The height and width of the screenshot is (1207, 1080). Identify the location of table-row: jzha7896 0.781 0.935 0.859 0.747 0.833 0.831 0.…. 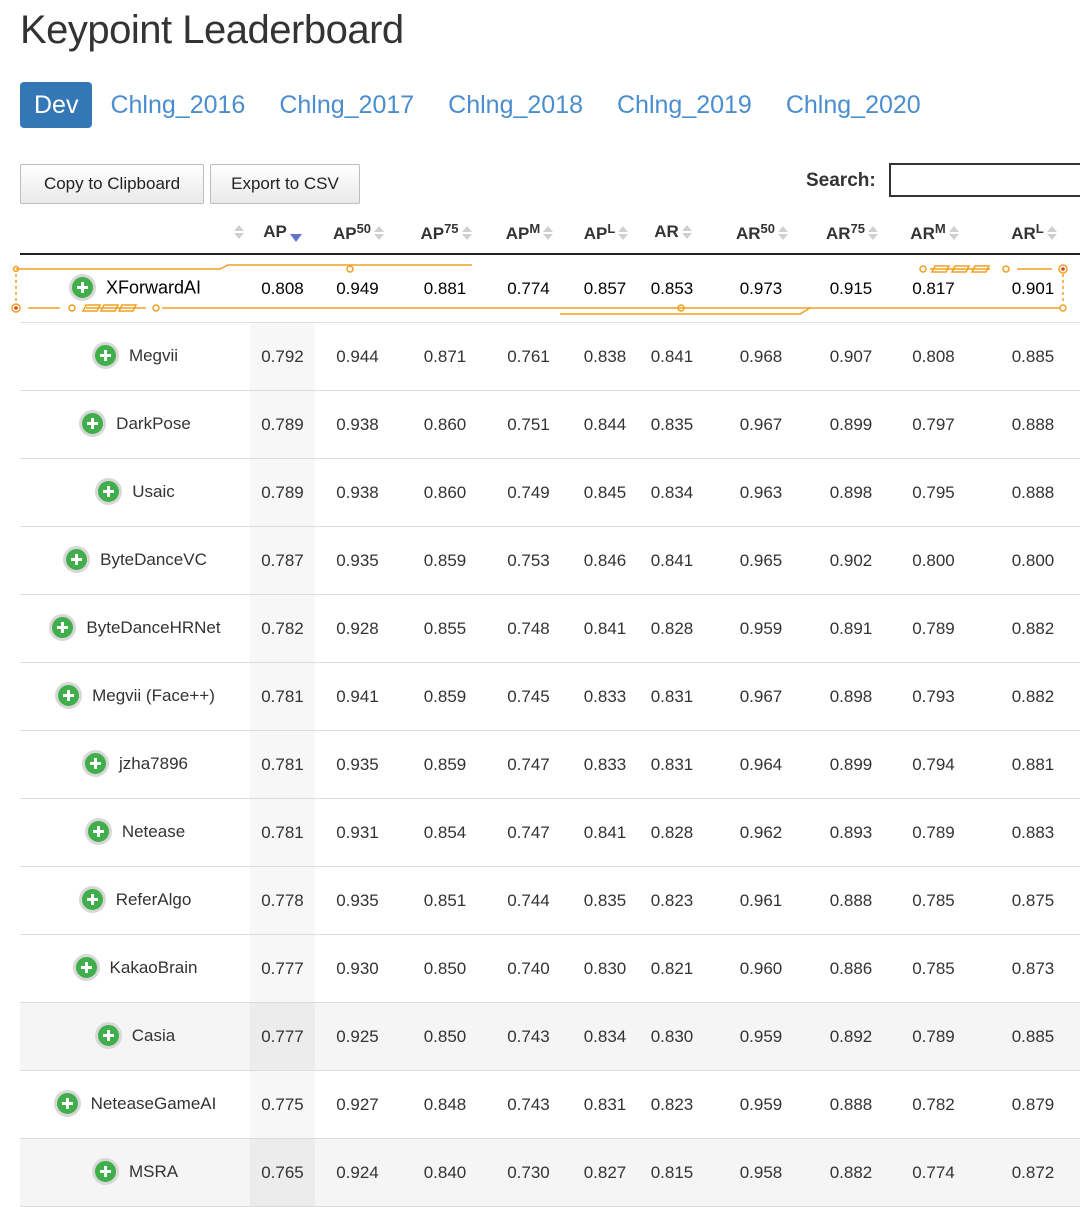
(550, 764).